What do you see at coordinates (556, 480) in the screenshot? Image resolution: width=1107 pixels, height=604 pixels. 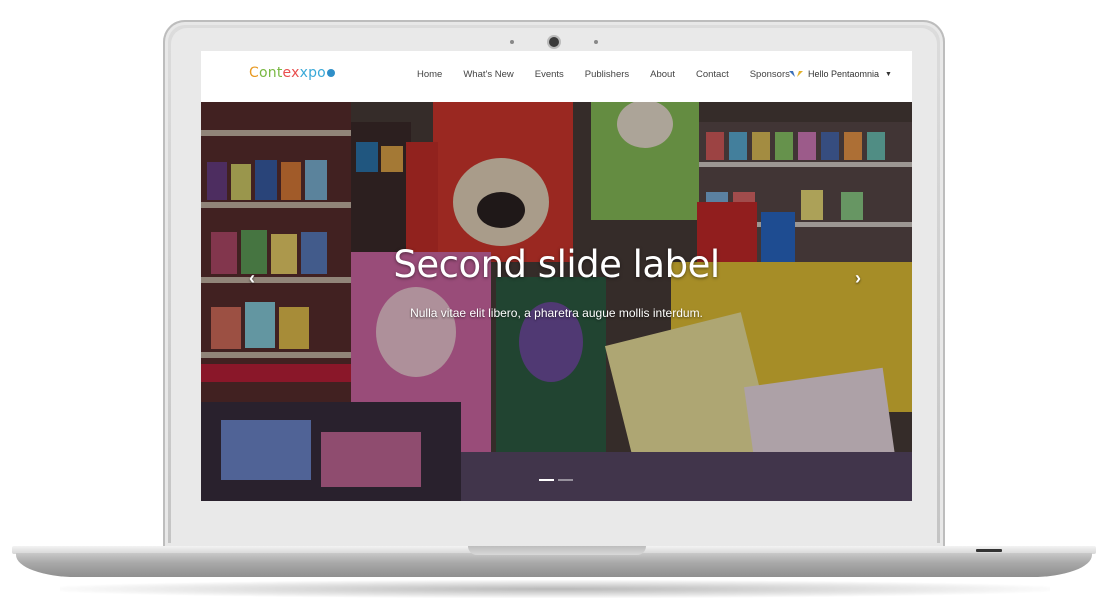 I see `carousel-indicators` at bounding box center [556, 480].